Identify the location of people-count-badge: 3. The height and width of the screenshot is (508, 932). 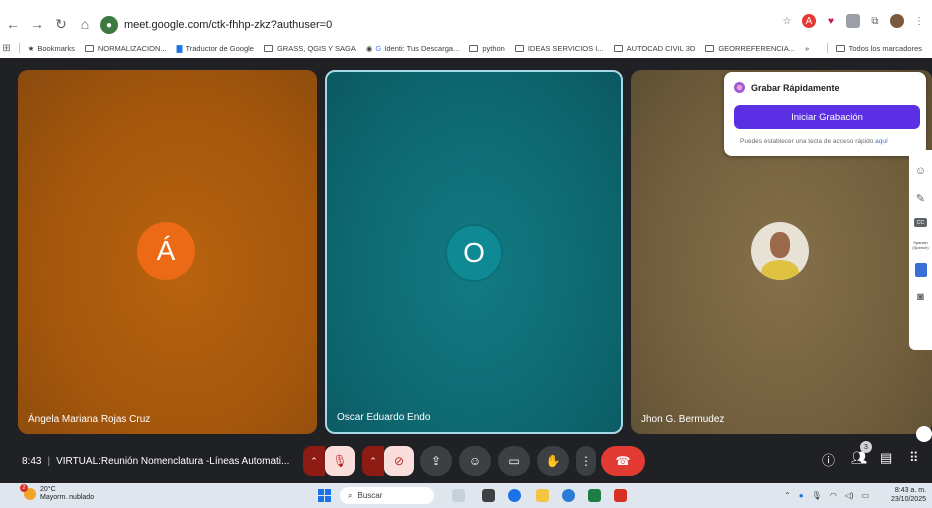
(866, 447).